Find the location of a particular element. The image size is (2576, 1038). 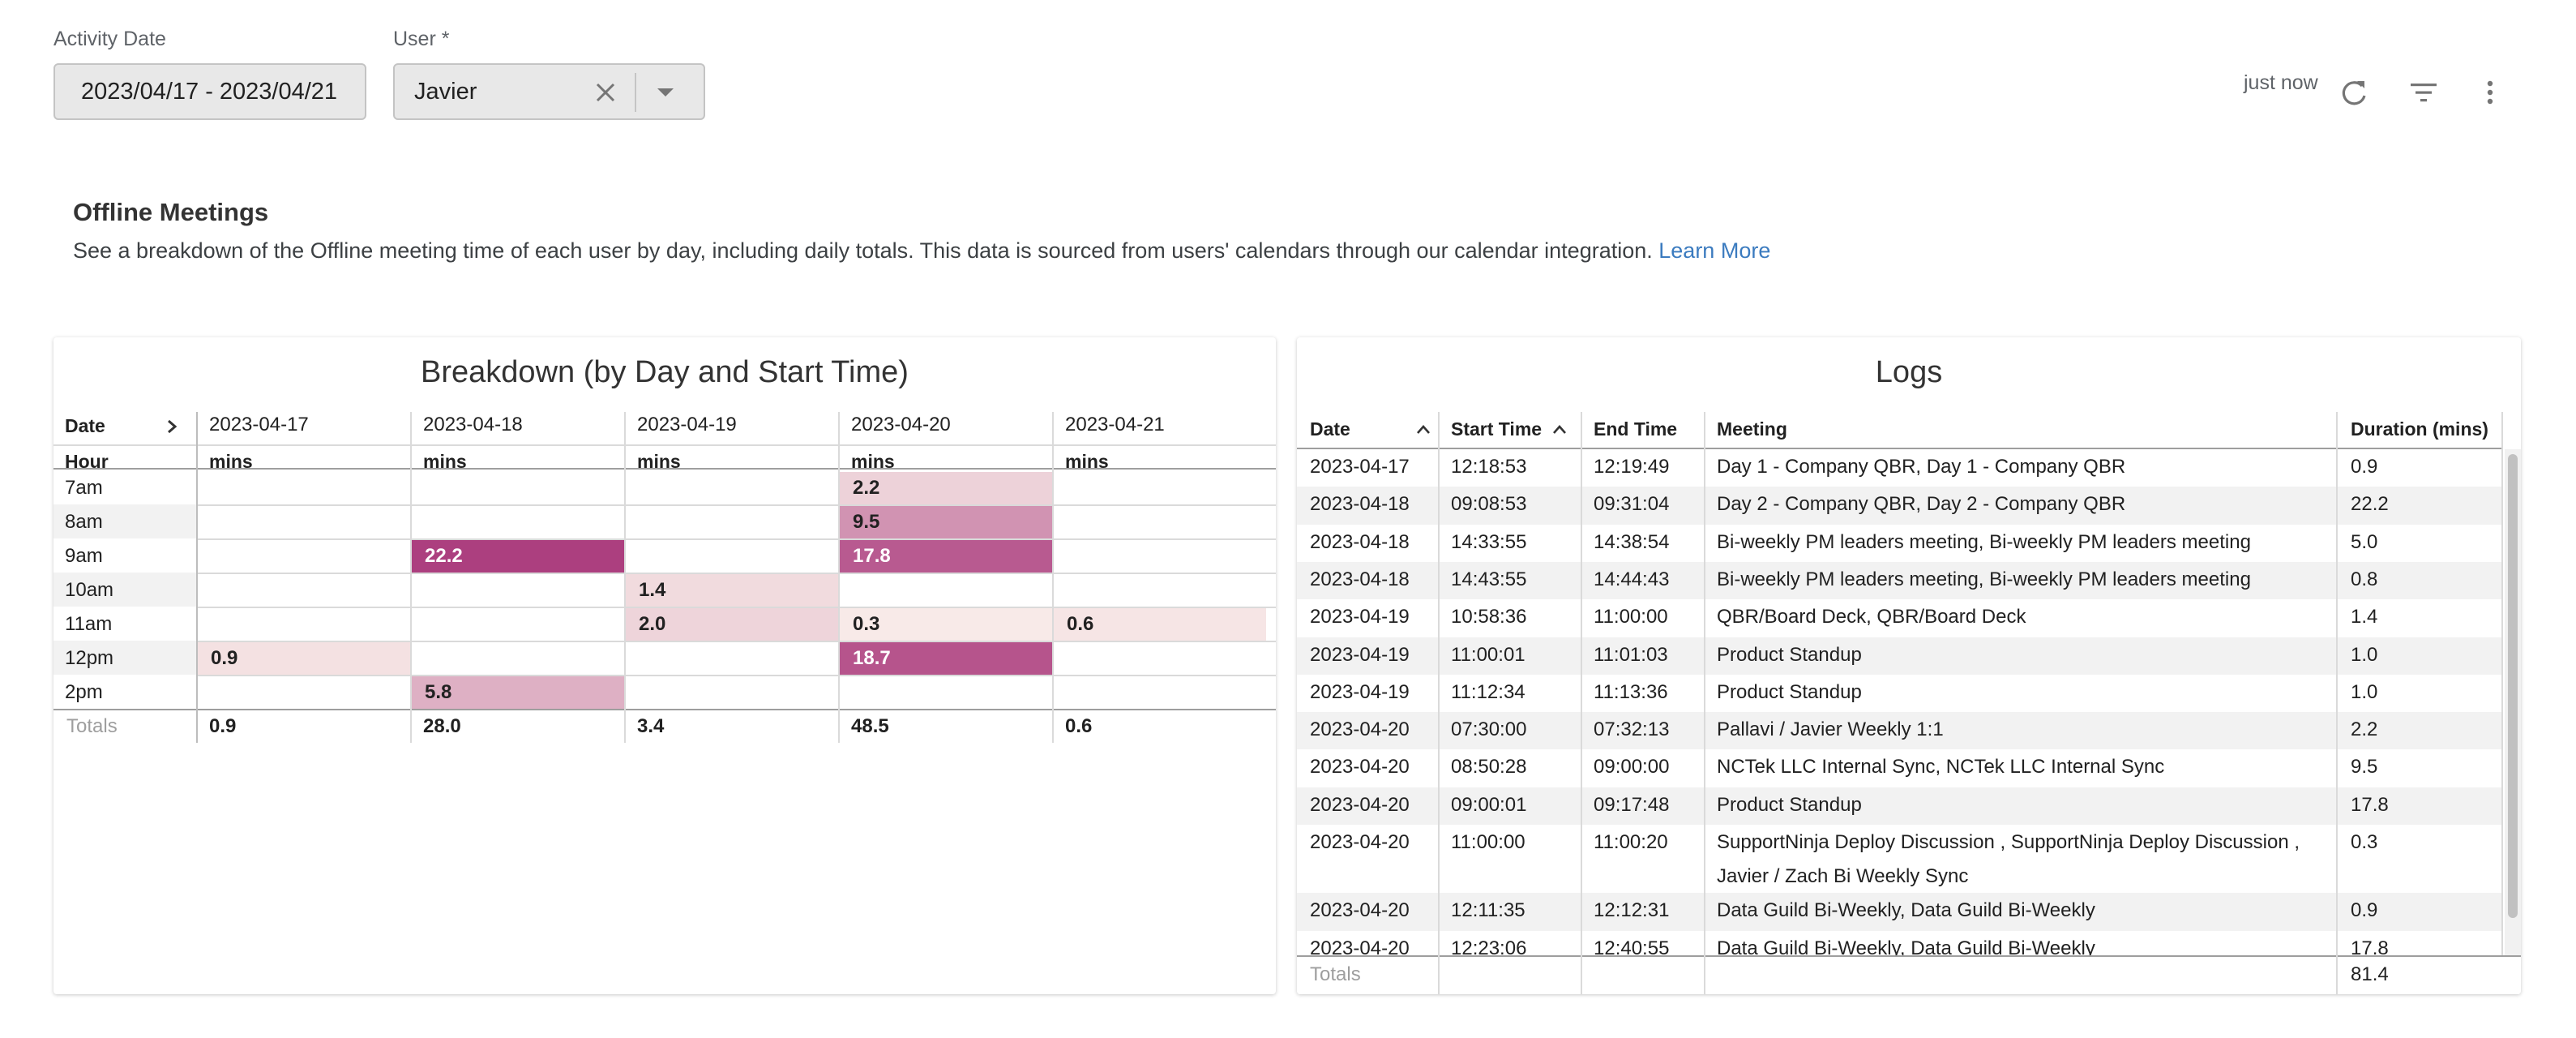

log-cell: 9.5 is located at coordinates (2364, 767).